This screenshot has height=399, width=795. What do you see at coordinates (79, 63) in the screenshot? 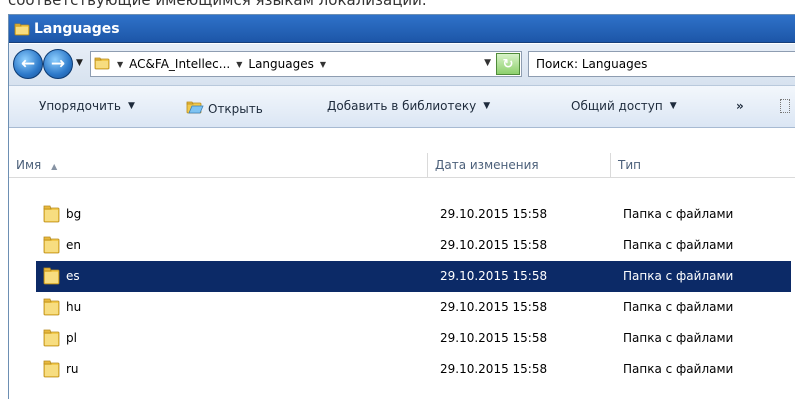
I see `history-dropdown-icon: ▼` at bounding box center [79, 63].